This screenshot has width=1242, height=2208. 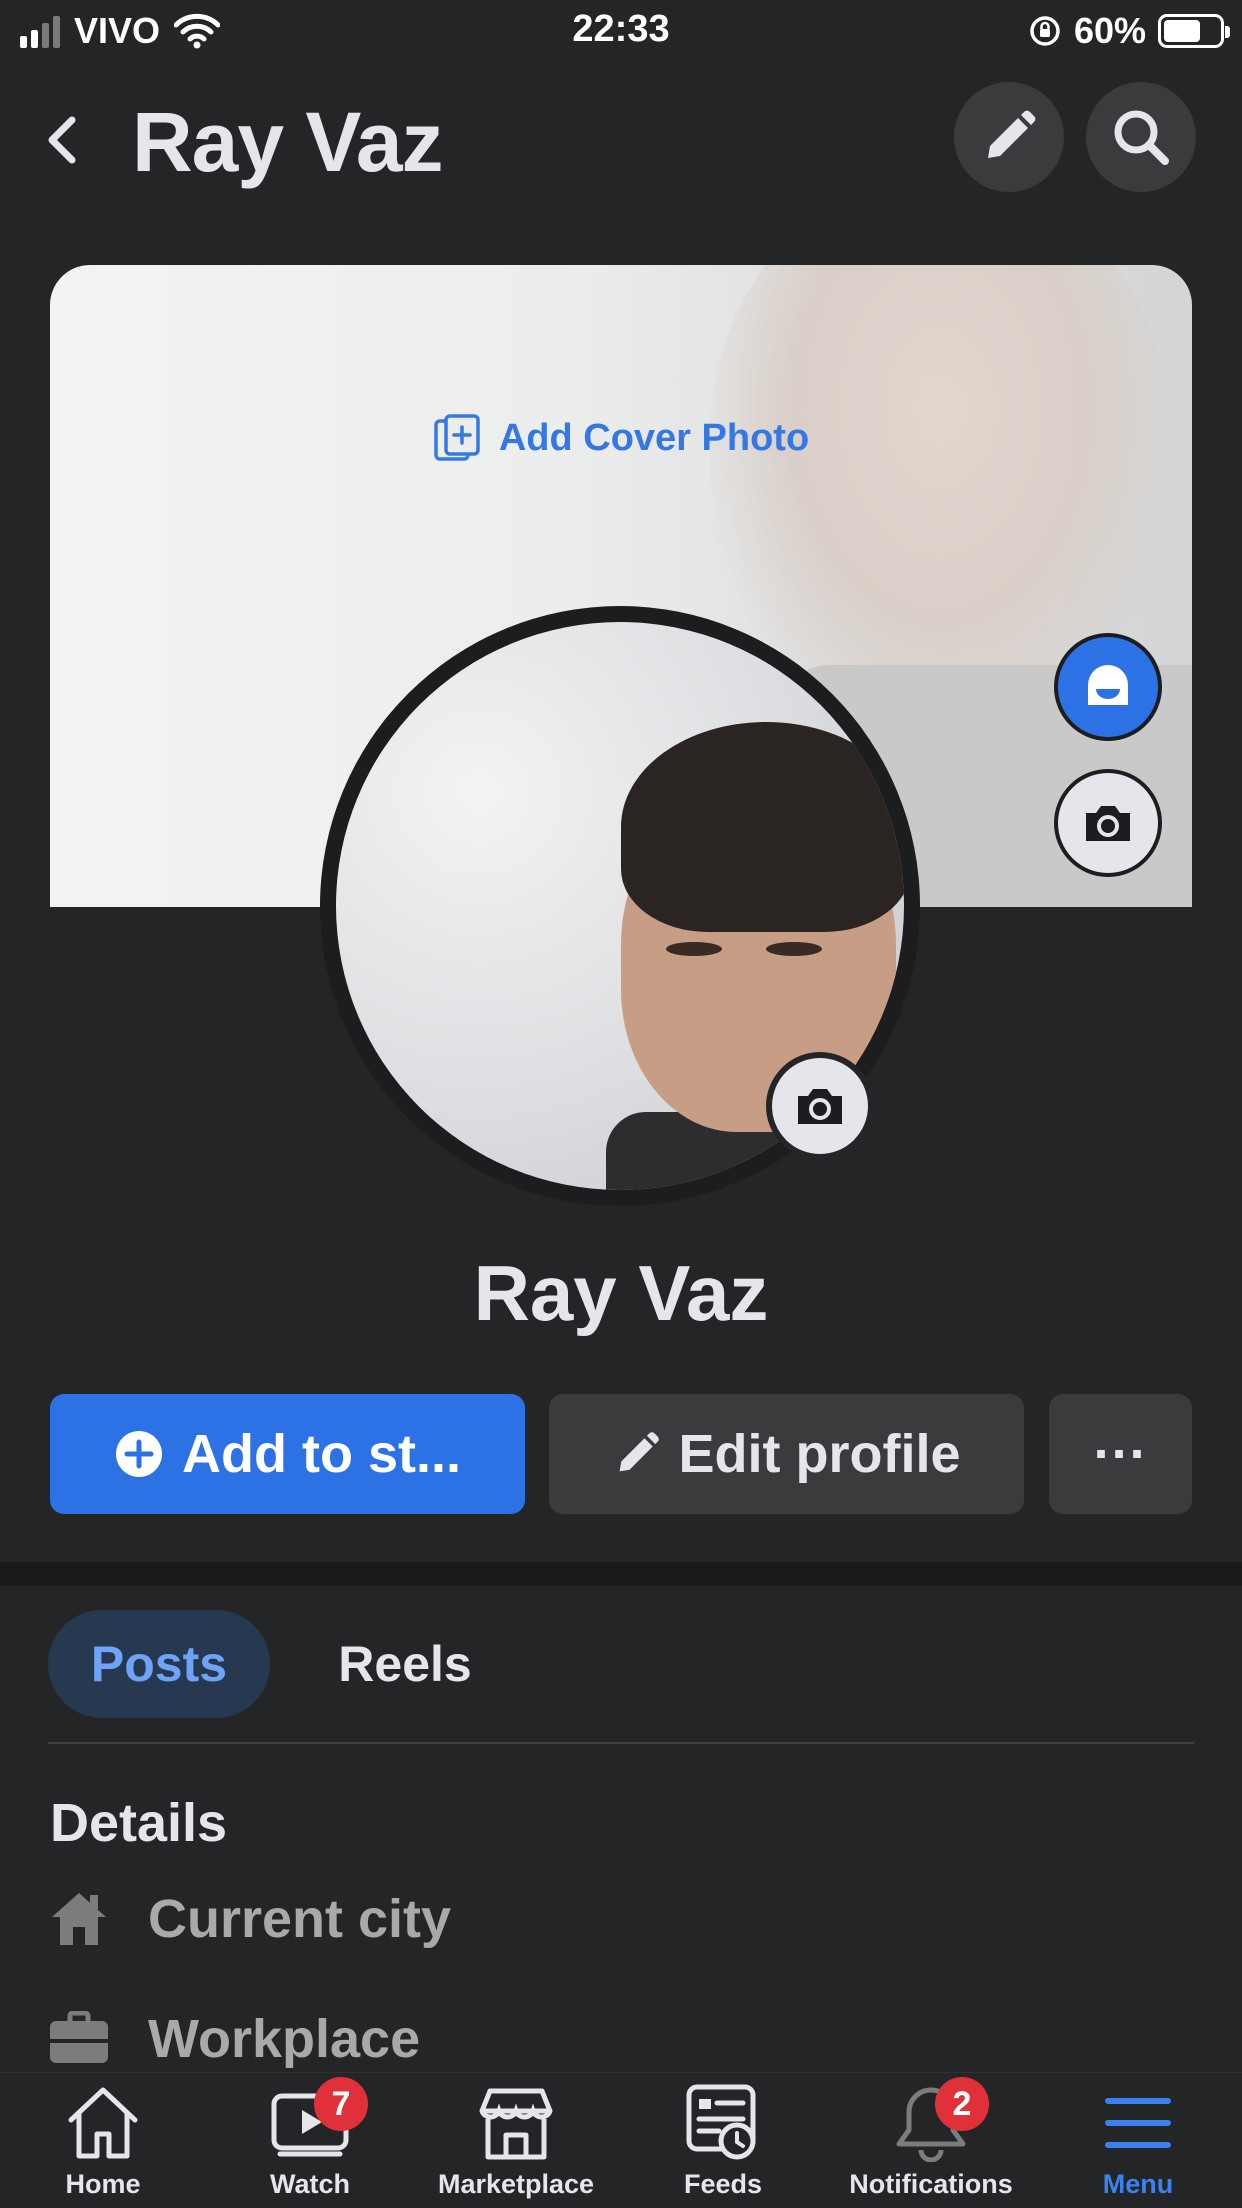 I want to click on nav-menu: Menu, so click(x=1138, y=2143).